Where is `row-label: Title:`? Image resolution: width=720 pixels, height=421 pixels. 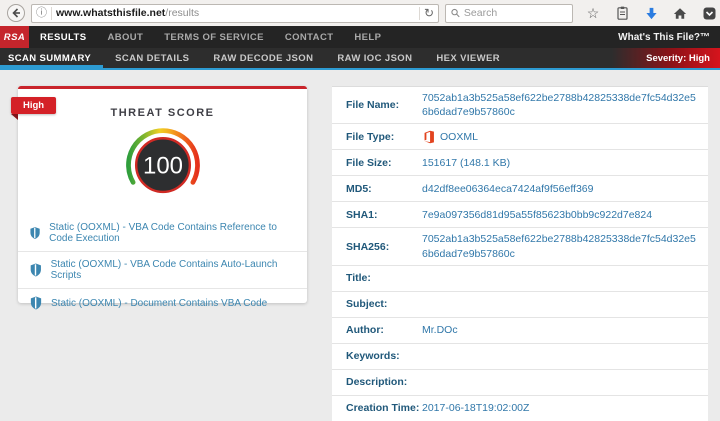
row-label: Title: is located at coordinates (358, 278).